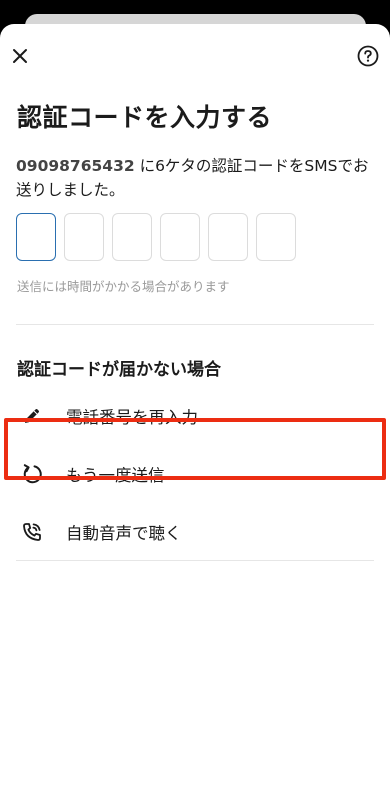 This screenshot has height=804, width=390. I want to click on page-title: 認証コードを入力する, so click(145, 117).